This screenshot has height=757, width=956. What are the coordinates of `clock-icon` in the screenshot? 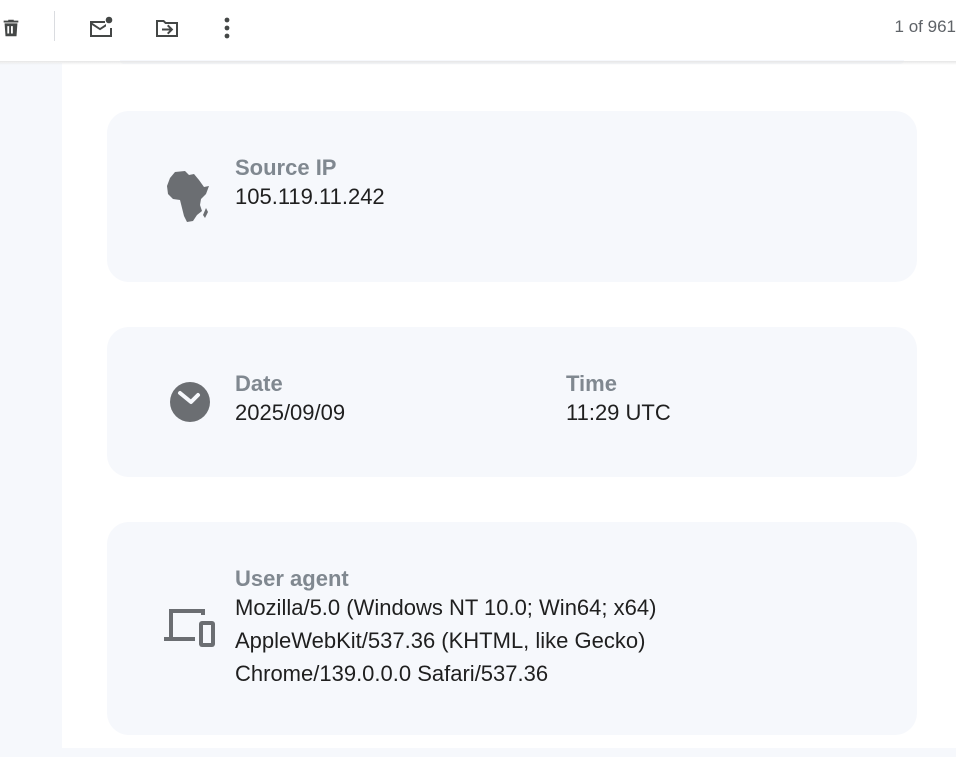 It's located at (190, 404).